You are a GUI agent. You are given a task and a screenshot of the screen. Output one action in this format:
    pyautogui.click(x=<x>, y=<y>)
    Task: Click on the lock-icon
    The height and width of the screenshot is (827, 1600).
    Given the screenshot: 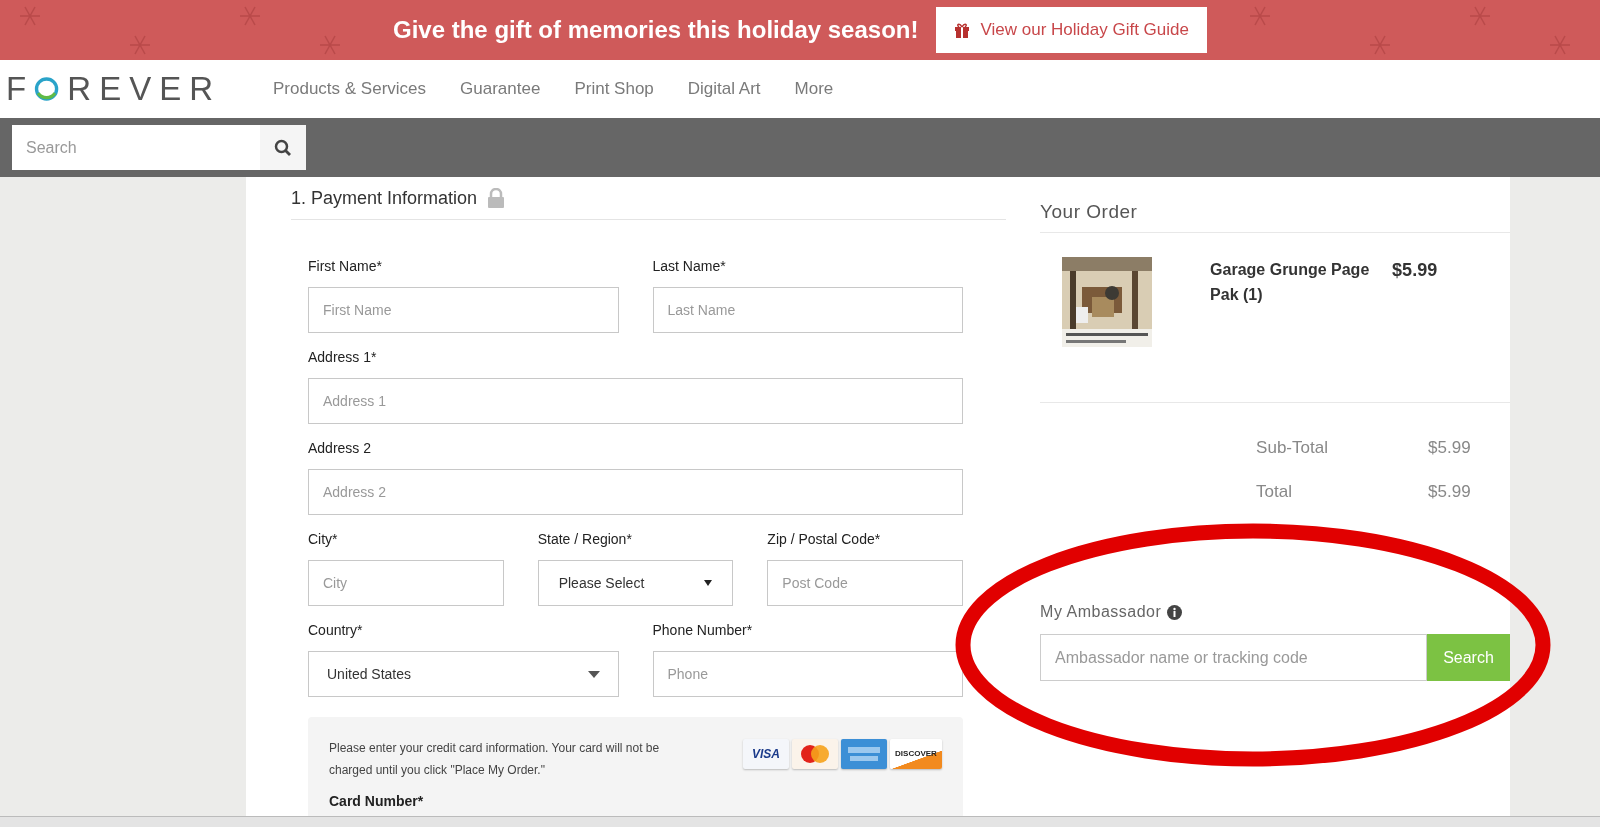 What is the action you would take?
    pyautogui.click(x=496, y=198)
    